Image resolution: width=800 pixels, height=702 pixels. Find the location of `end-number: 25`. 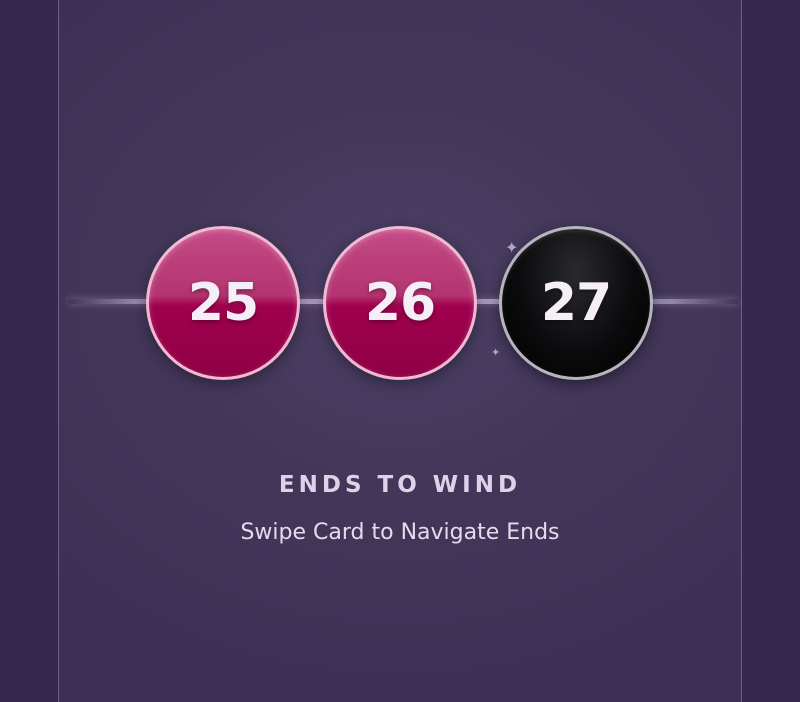

end-number: 25 is located at coordinates (223, 303).